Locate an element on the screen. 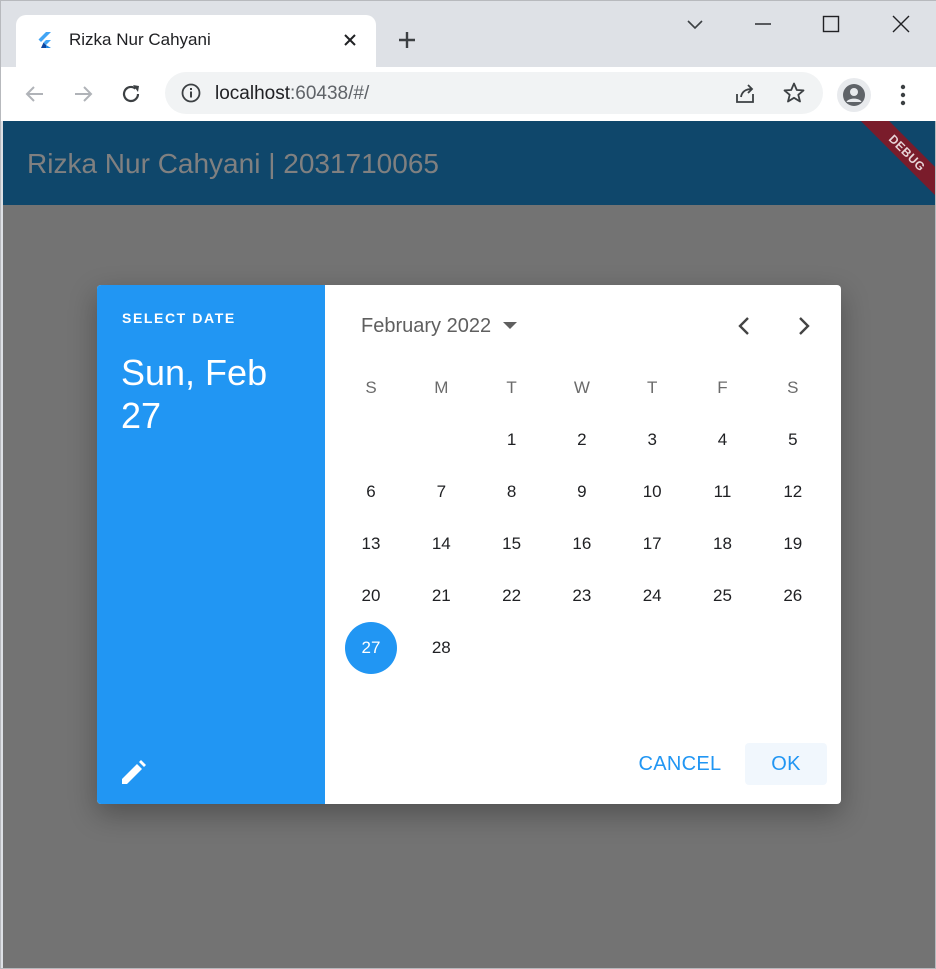  day-cell: 9 is located at coordinates (582, 492).